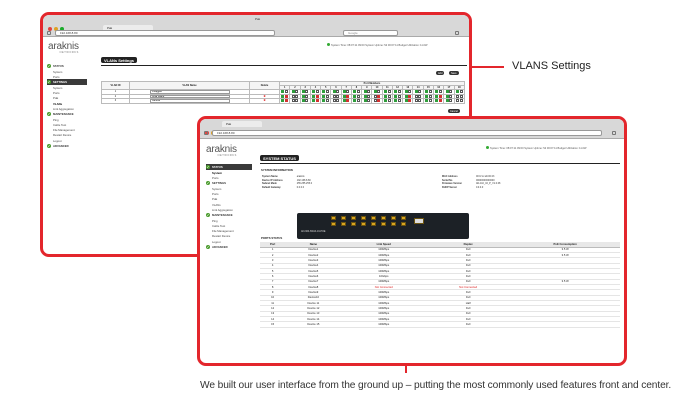 The width and height of the screenshot is (700, 402). What do you see at coordinates (242, 124) in the screenshot?
I see `browser-tab: Pak` at bounding box center [242, 124].